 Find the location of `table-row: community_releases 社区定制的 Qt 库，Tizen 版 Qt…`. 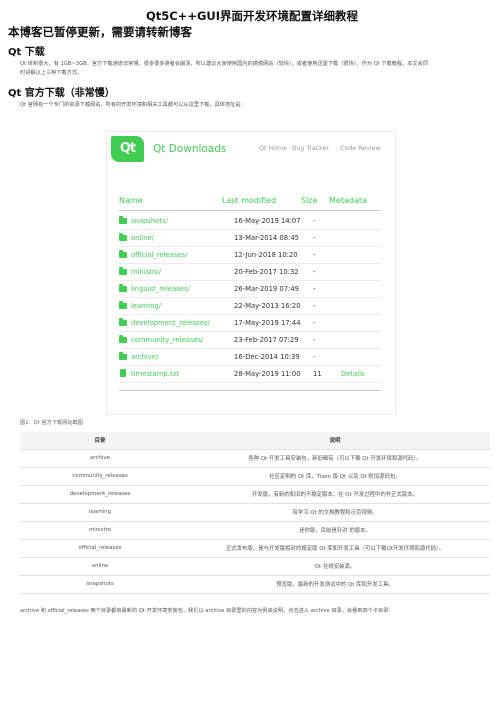

table-row: community_releases 社区定制的 Qt 库，Tizen 版 Qt… is located at coordinates (255, 476).